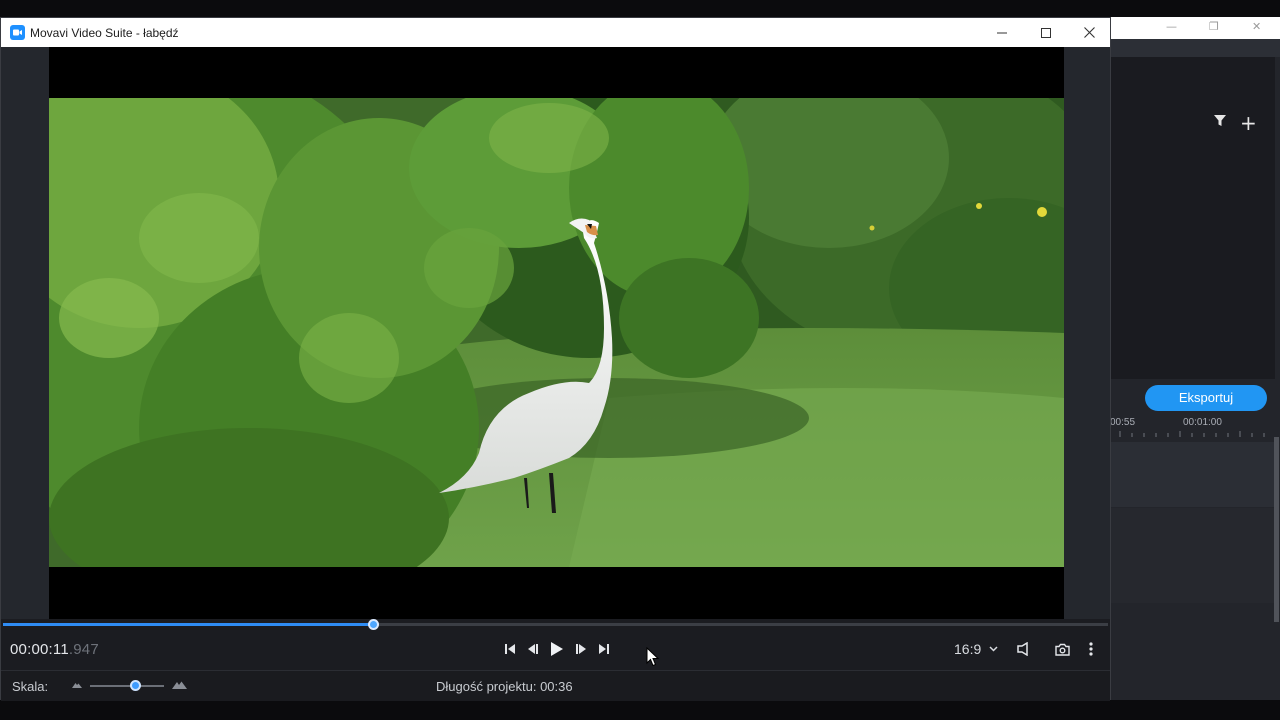 The height and width of the screenshot is (720, 1280). I want to click on progress-fill, so click(188, 624).